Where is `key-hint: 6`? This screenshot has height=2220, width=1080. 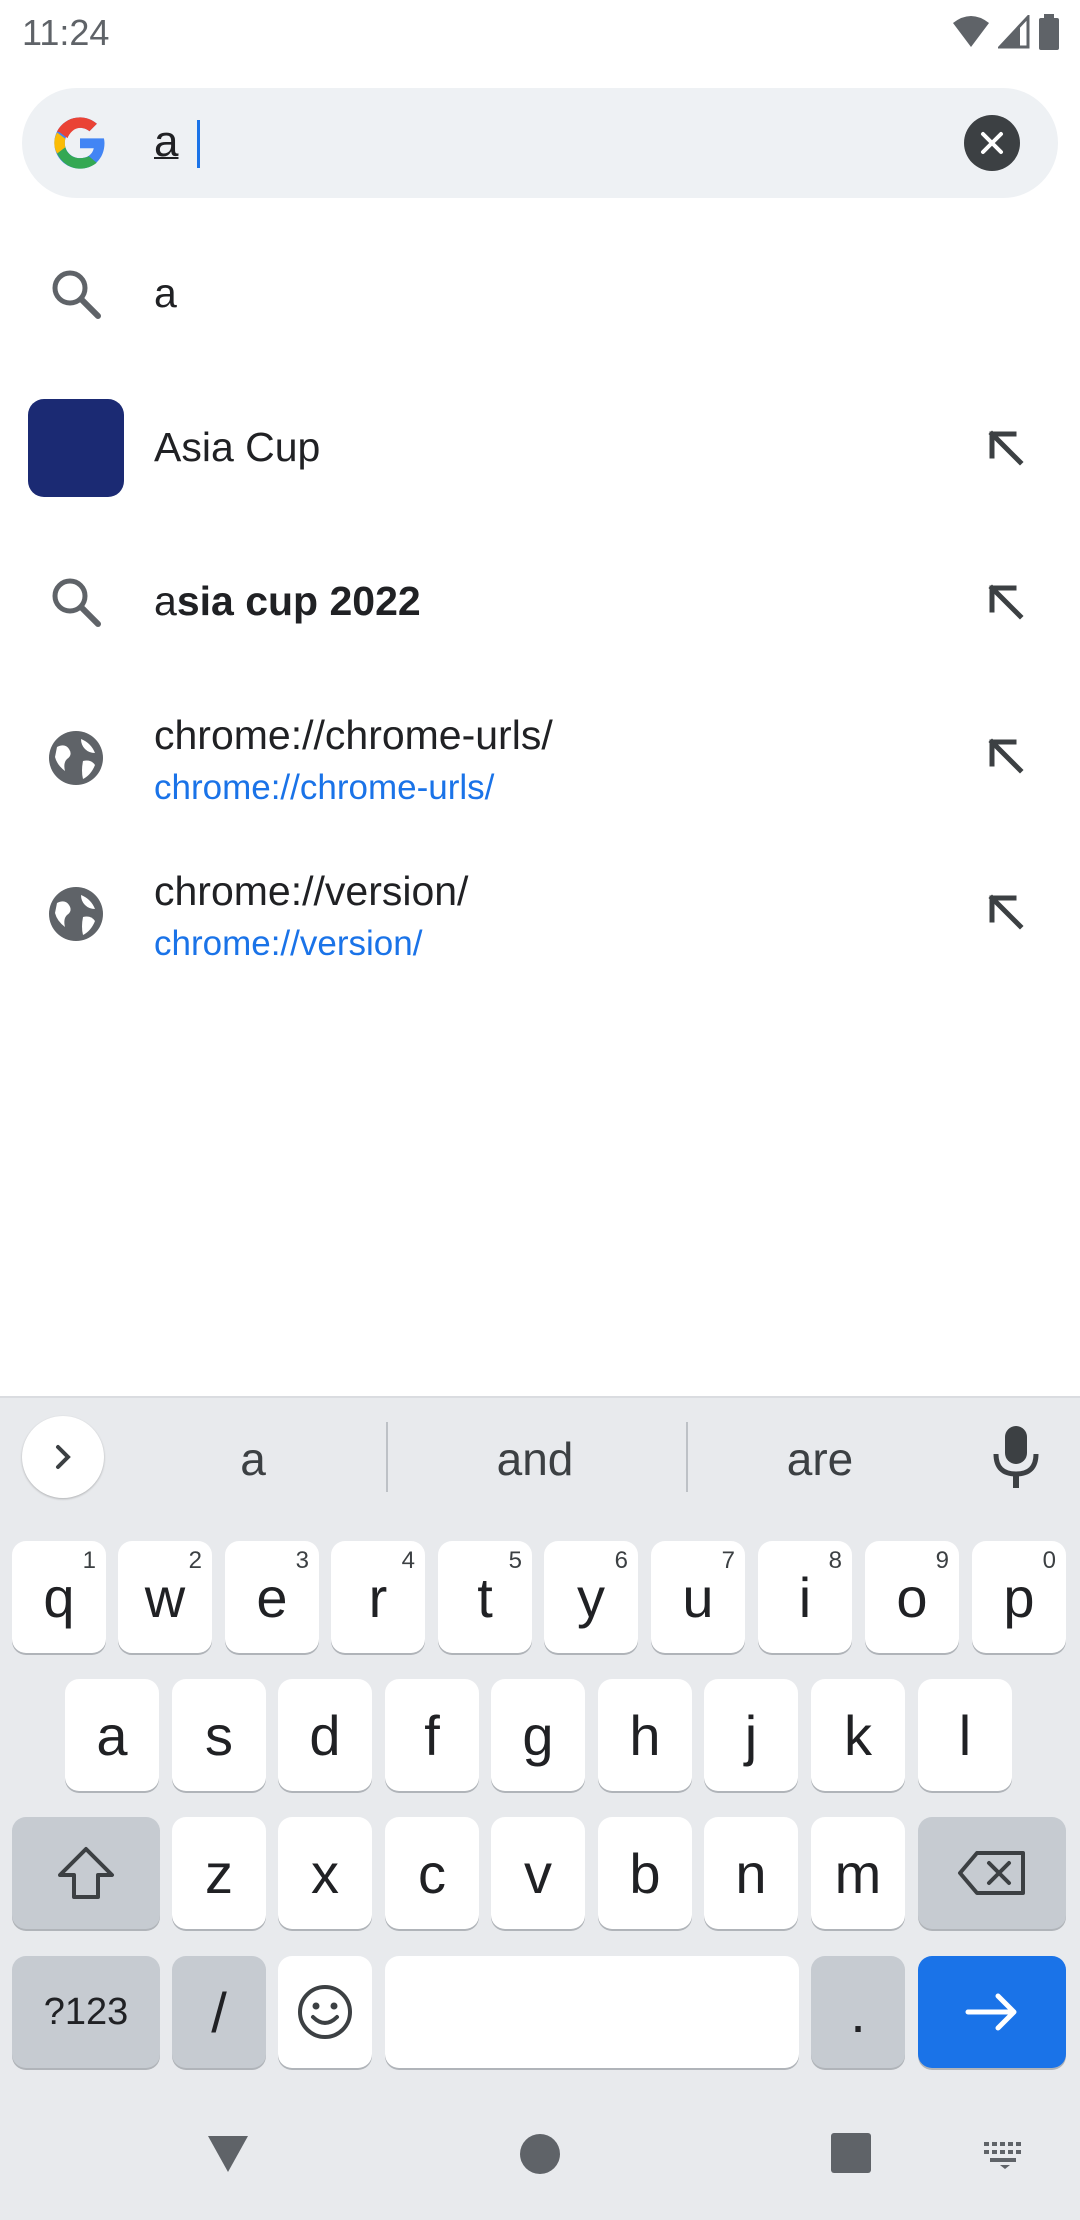
key-hint: 6 is located at coordinates (621, 1560).